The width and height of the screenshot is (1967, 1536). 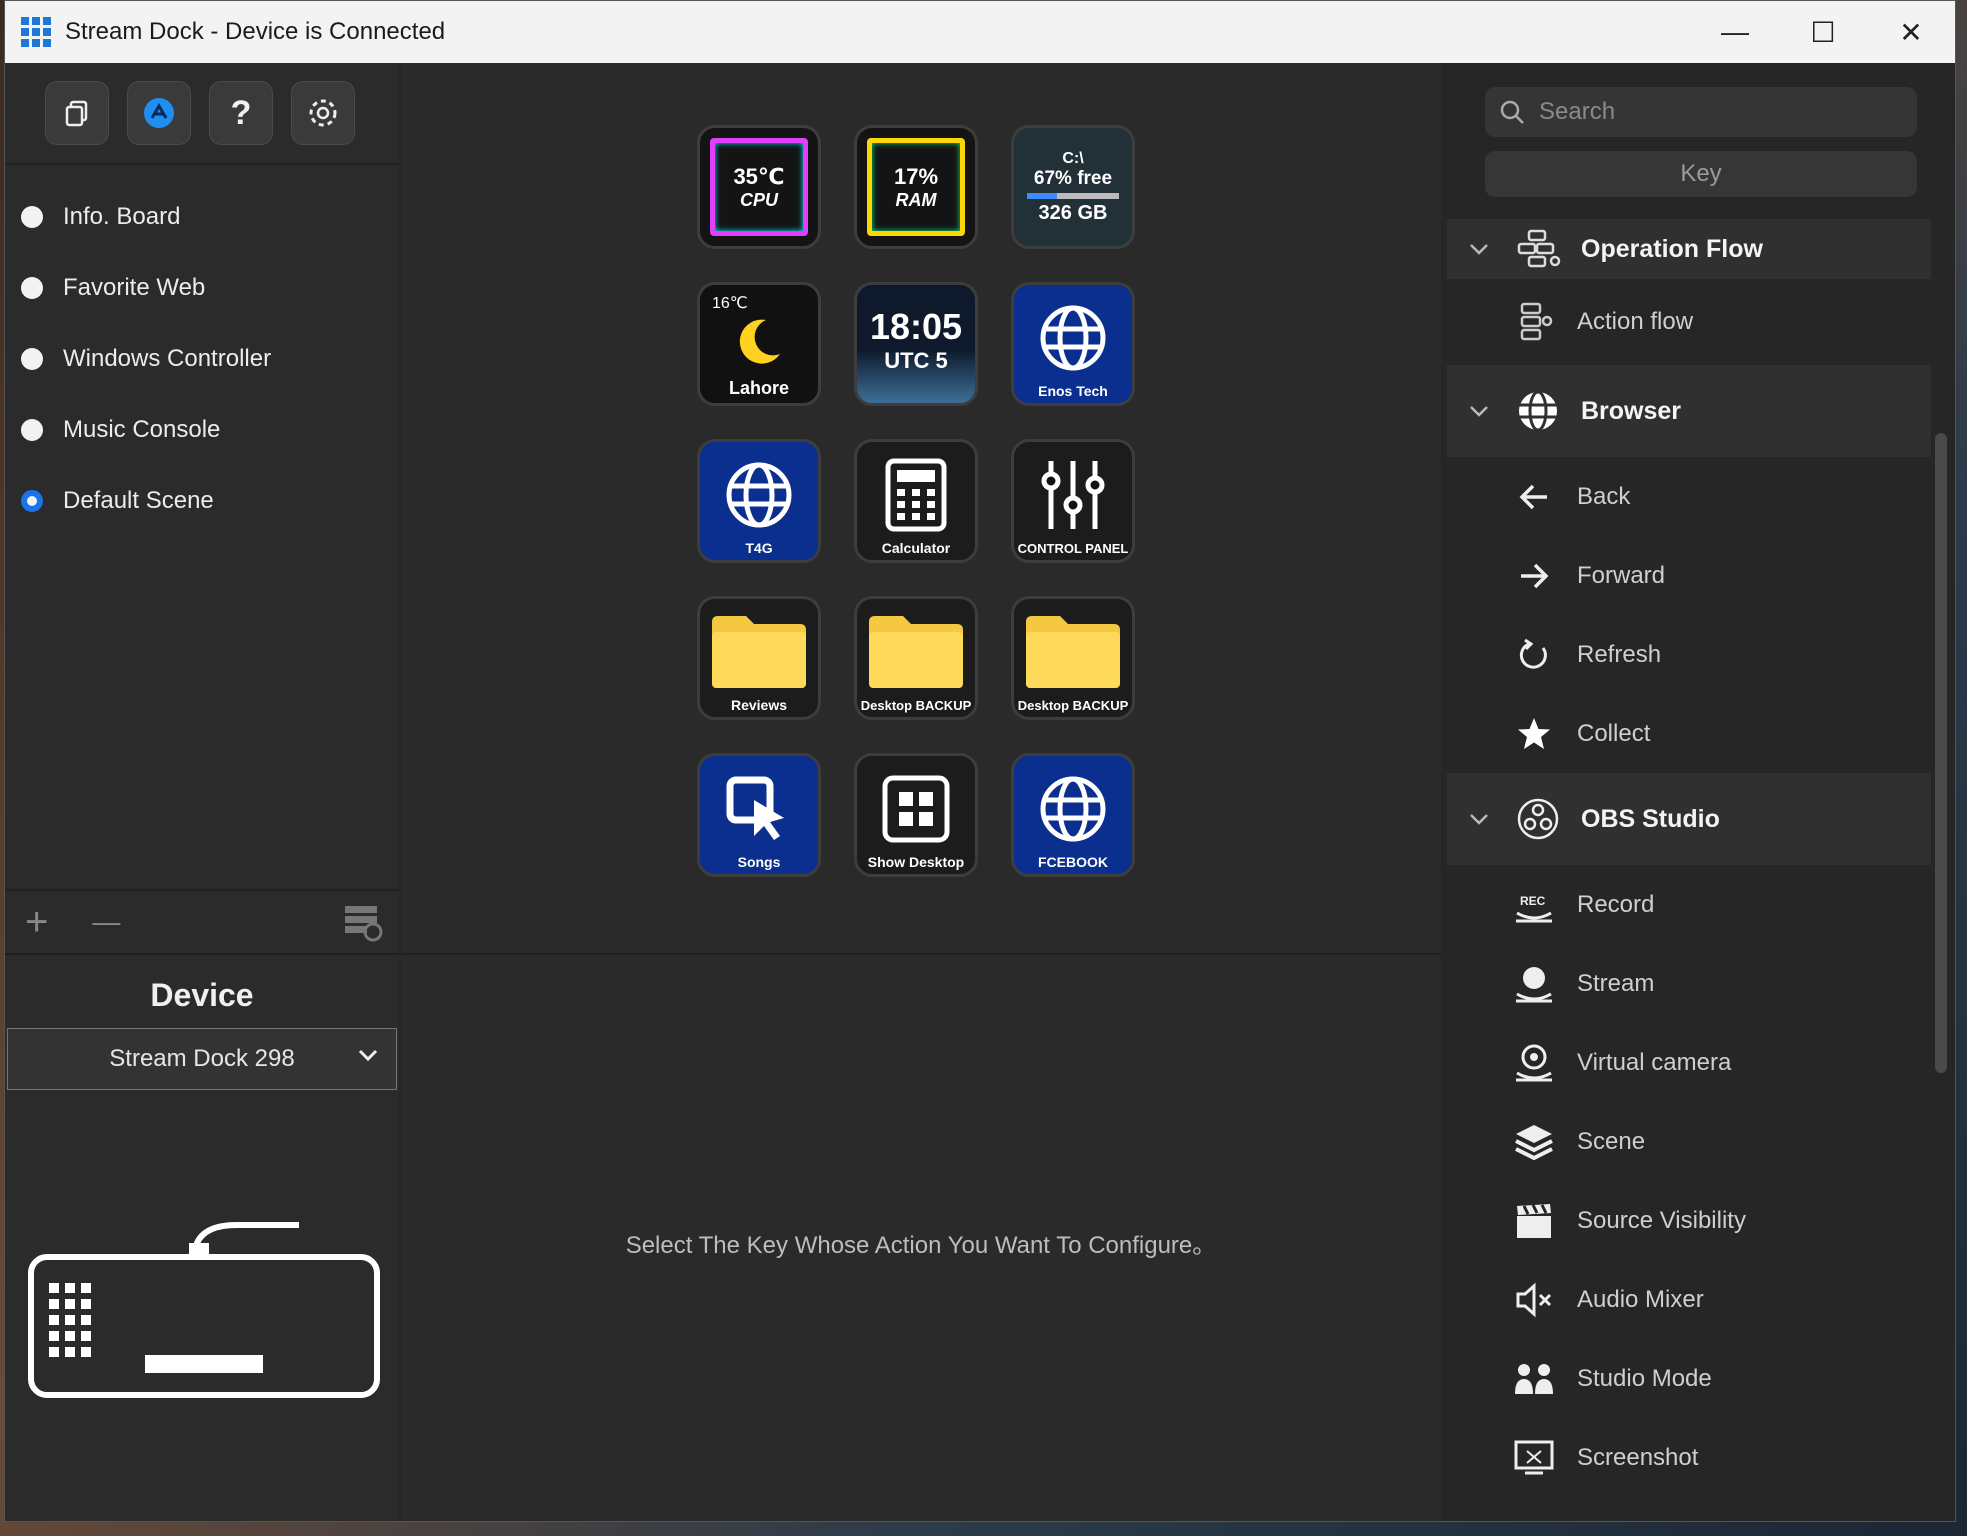 I want to click on app-grid-icon, so click(x=36, y=32).